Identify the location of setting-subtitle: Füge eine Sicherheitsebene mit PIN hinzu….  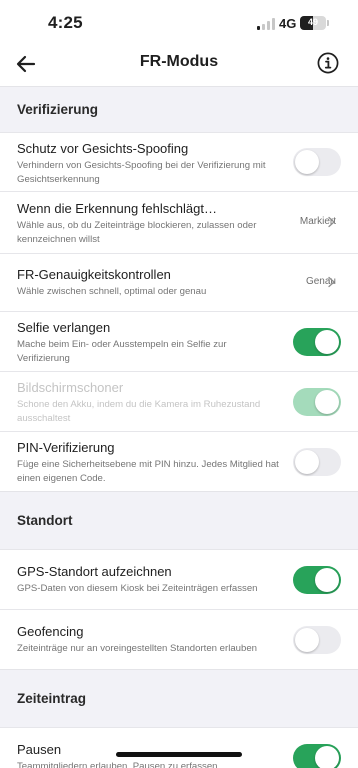
(148, 471).